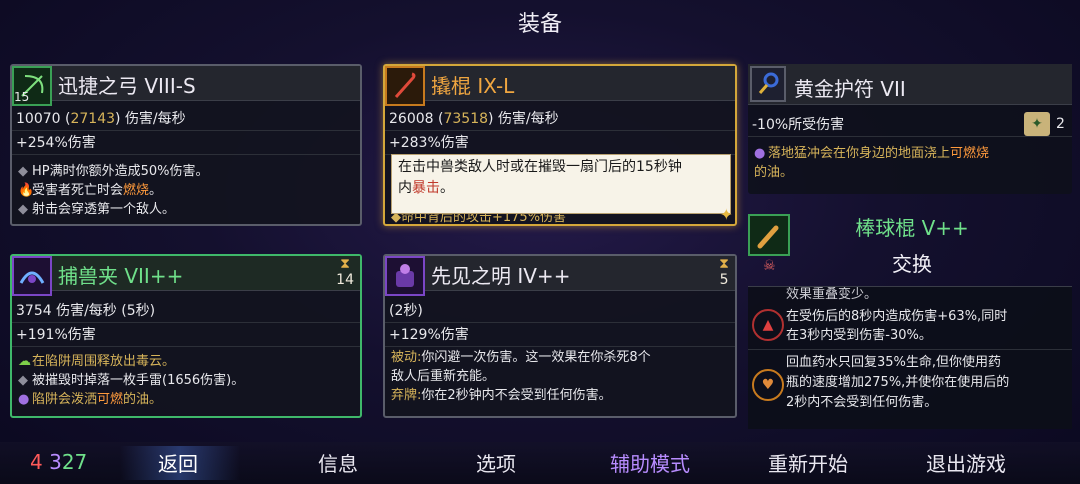  What do you see at coordinates (832, 294) in the screenshot?
I see `mutation-cut-line: 效果重叠变少。` at bounding box center [832, 294].